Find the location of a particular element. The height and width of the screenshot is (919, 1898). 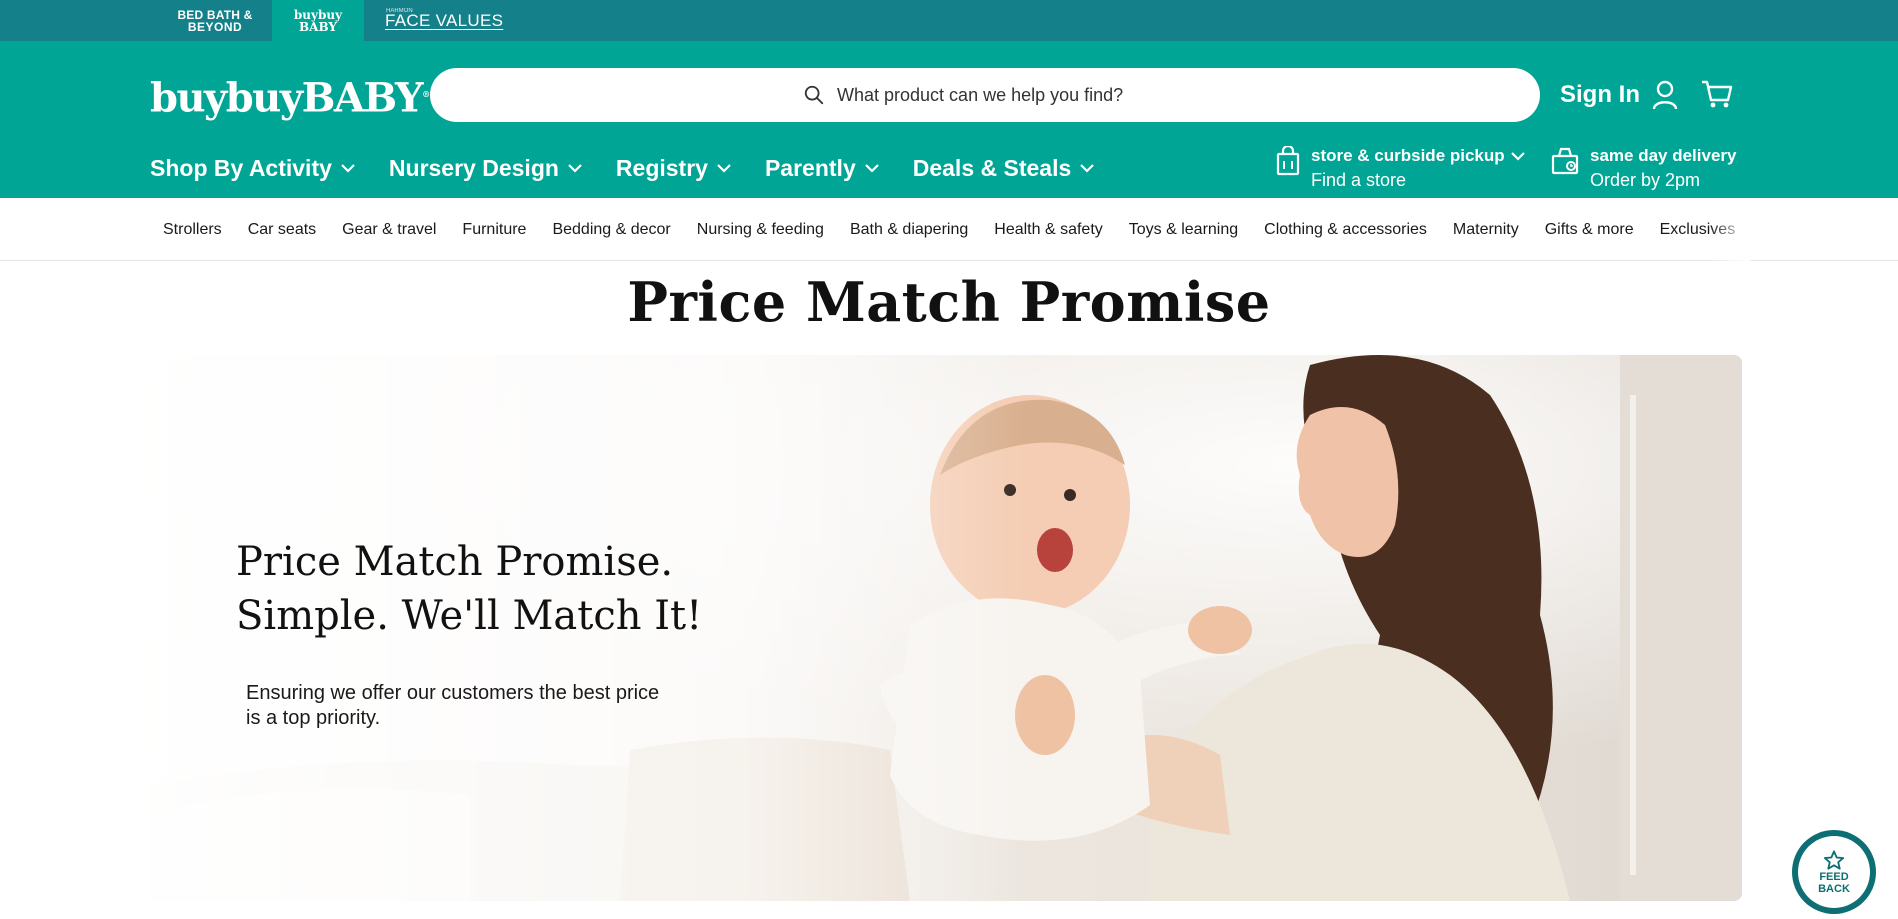

bed-bath-beyond-tab: BED BATH & BEYOND is located at coordinates (215, 20).